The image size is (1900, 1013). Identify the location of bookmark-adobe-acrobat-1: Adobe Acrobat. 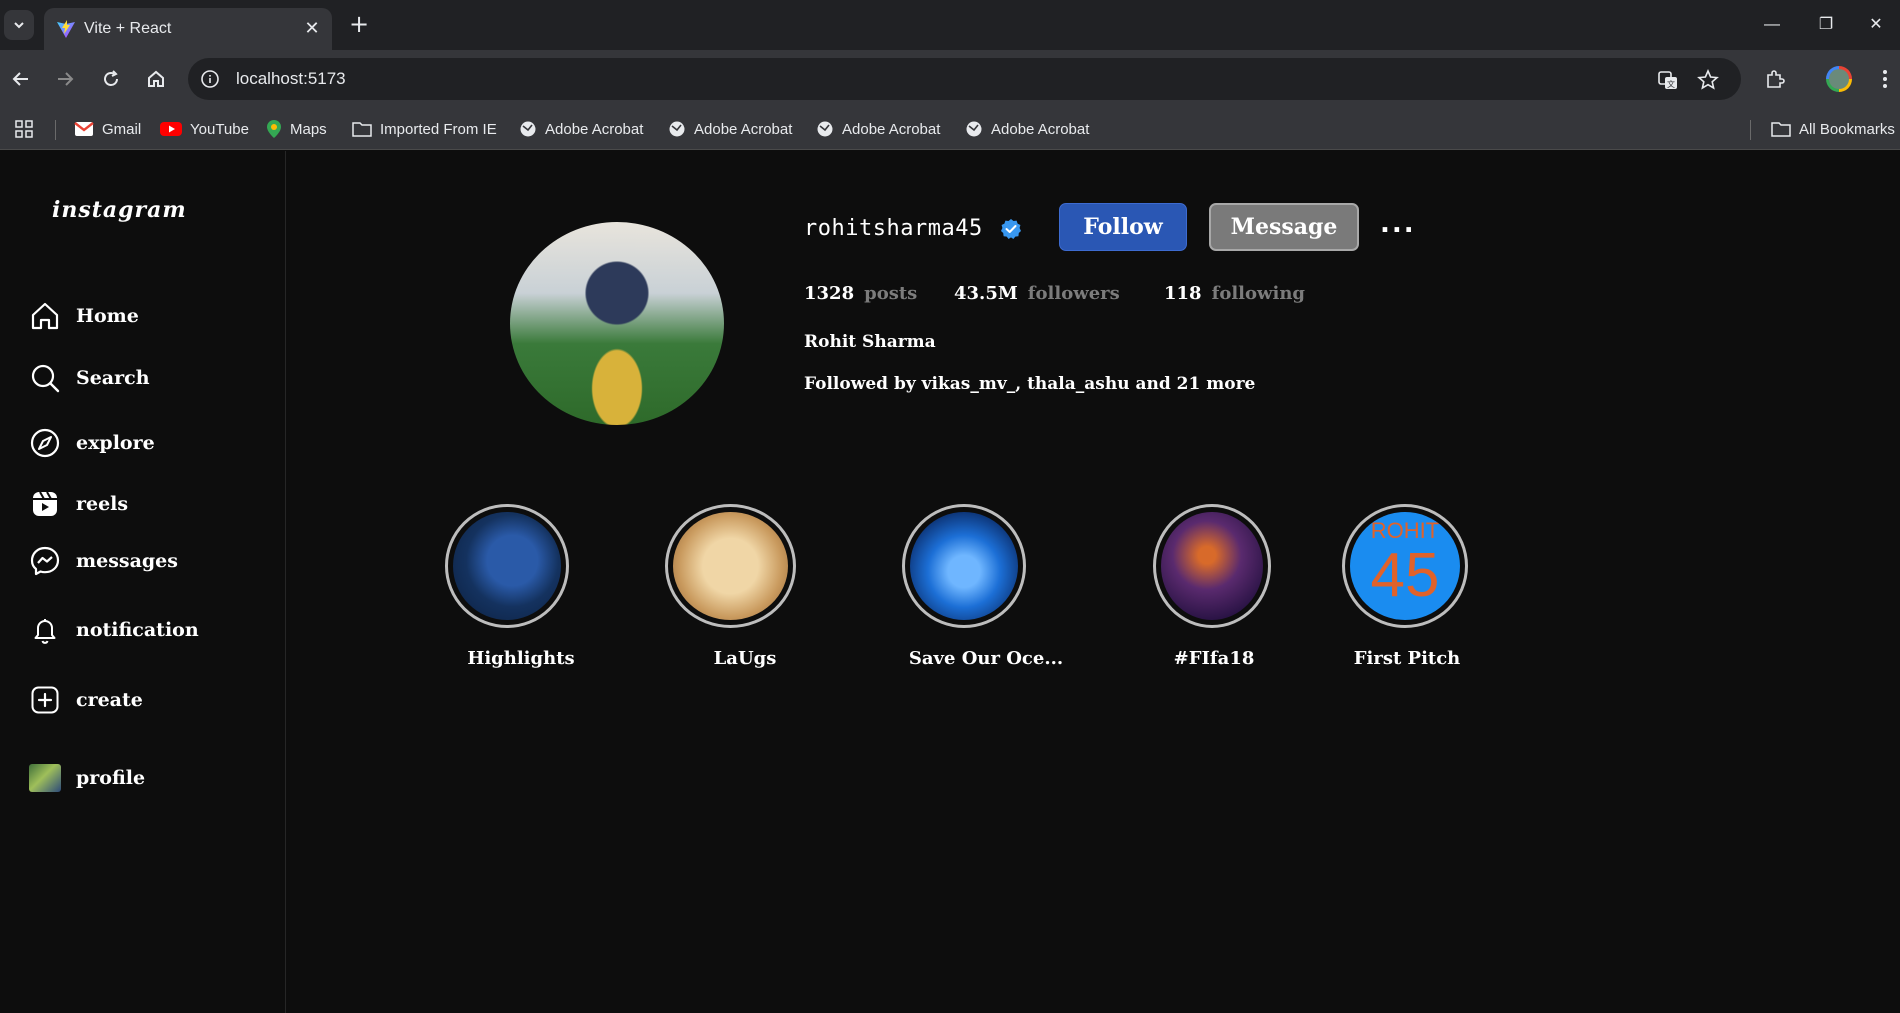
(581, 129).